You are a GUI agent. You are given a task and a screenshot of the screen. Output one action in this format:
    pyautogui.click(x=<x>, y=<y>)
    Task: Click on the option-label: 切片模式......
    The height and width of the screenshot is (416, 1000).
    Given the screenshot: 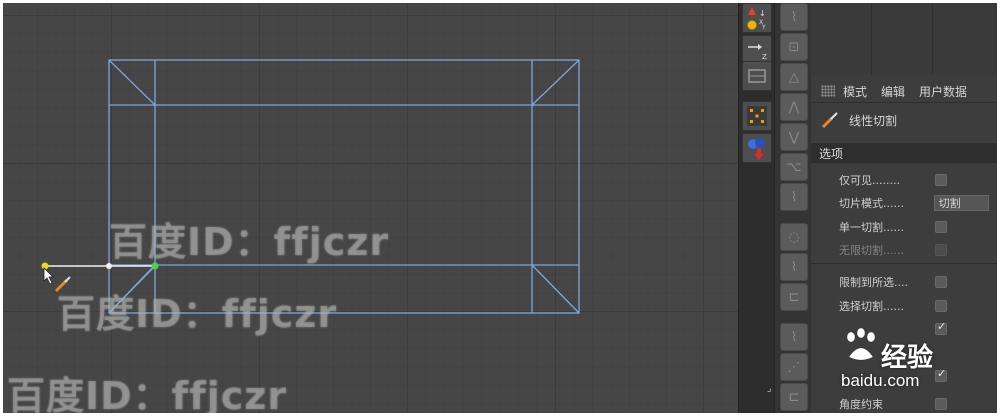 What is the action you would take?
    pyautogui.click(x=871, y=203)
    